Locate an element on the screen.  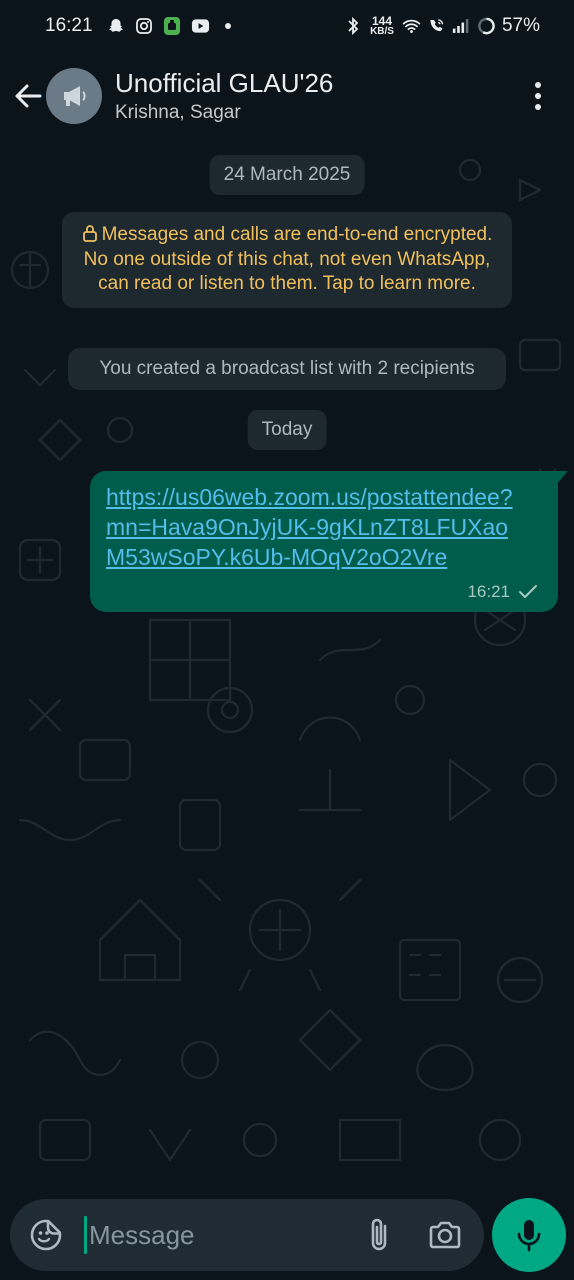
avatar is located at coordinates (74, 96).